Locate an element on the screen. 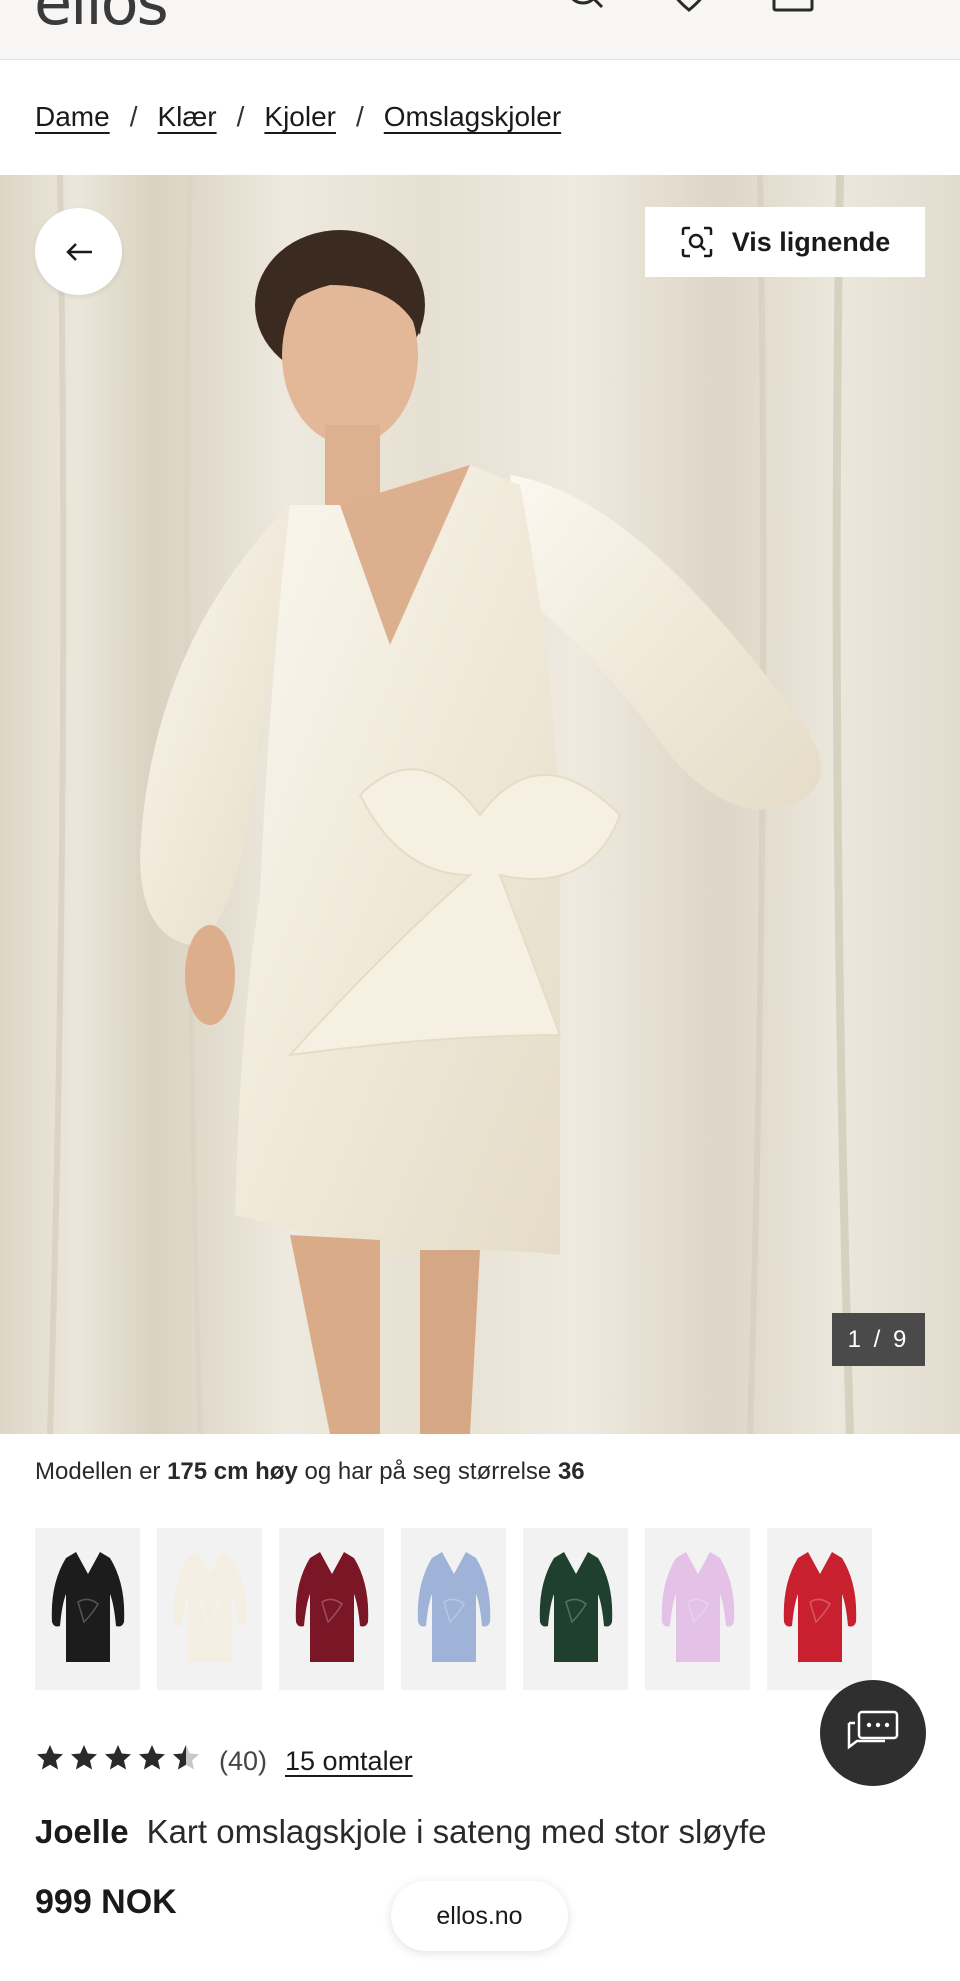 This screenshot has height=1981, width=960. breadcrumb-dame: Dame is located at coordinates (72, 117).